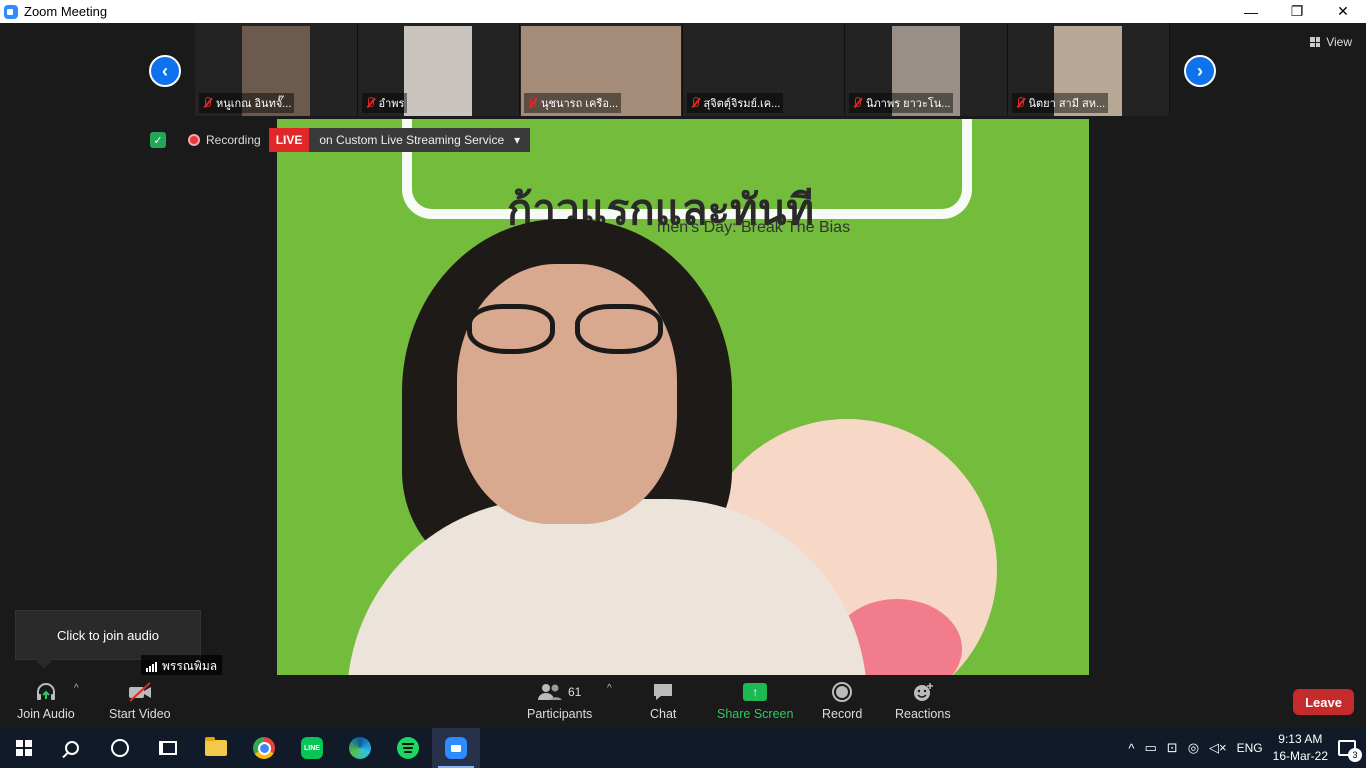  Describe the element at coordinates (76, 688) in the screenshot. I see `audio-options-caret: ^` at that location.